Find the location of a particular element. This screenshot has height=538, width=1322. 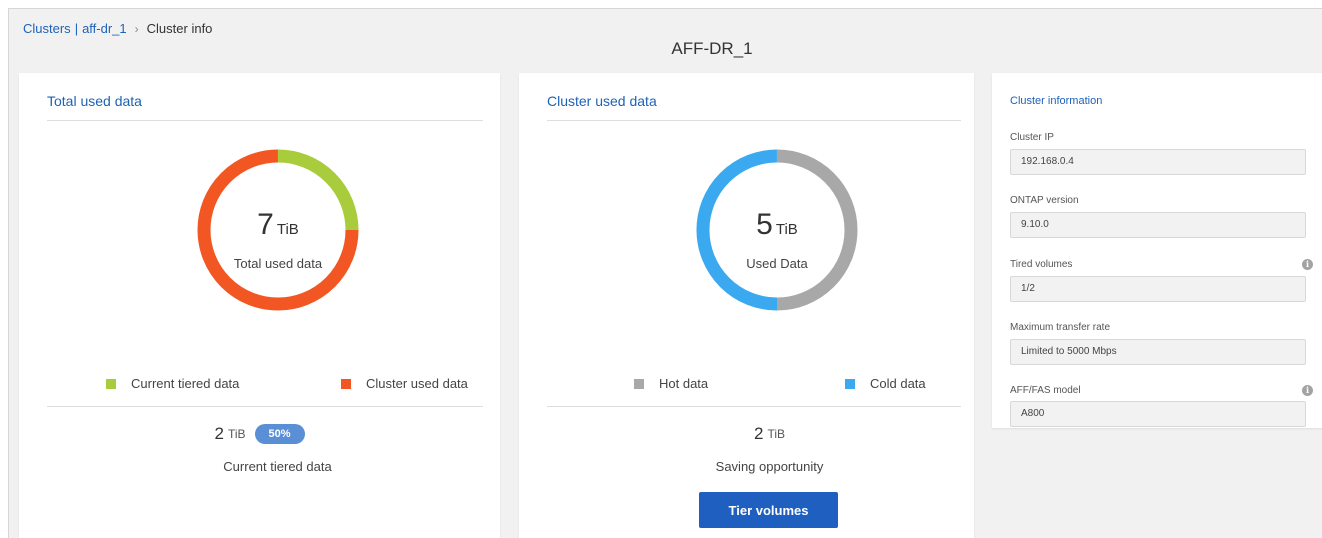

breadcrumb-clusters-link: Clusters is located at coordinates (47, 28).